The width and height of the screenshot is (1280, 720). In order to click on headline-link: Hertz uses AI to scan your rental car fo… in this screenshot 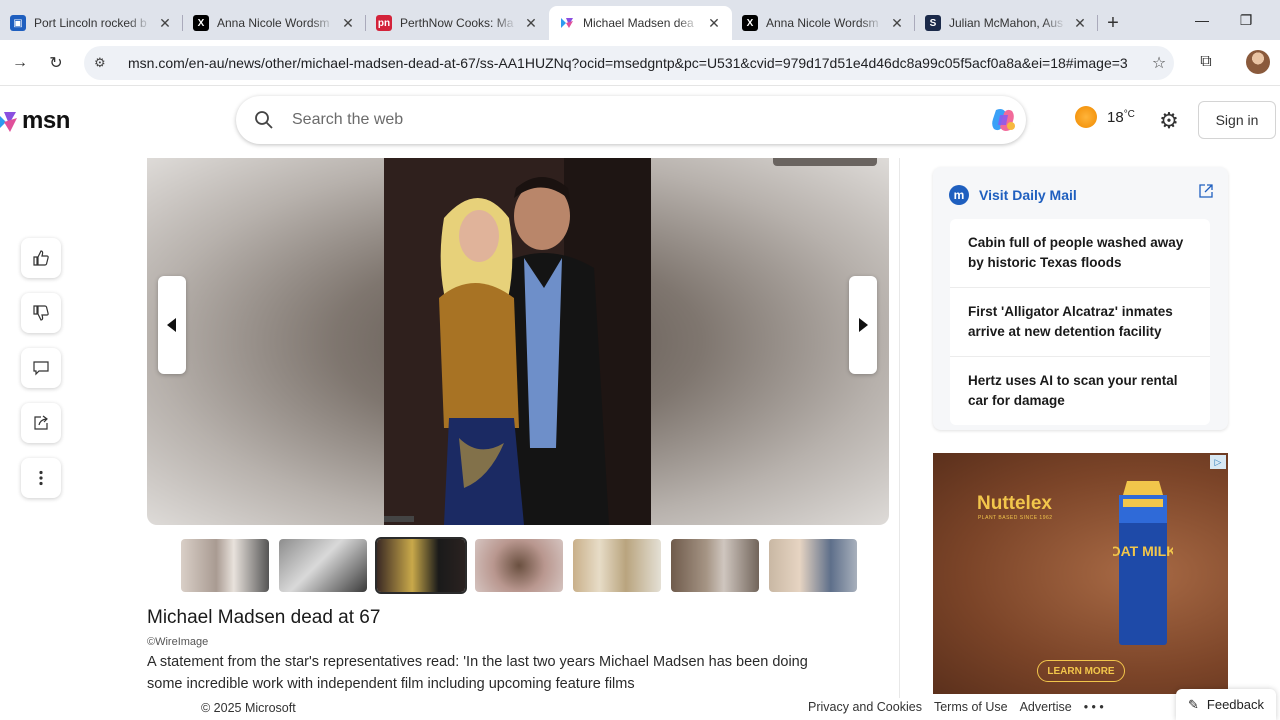, I will do `click(1080, 391)`.